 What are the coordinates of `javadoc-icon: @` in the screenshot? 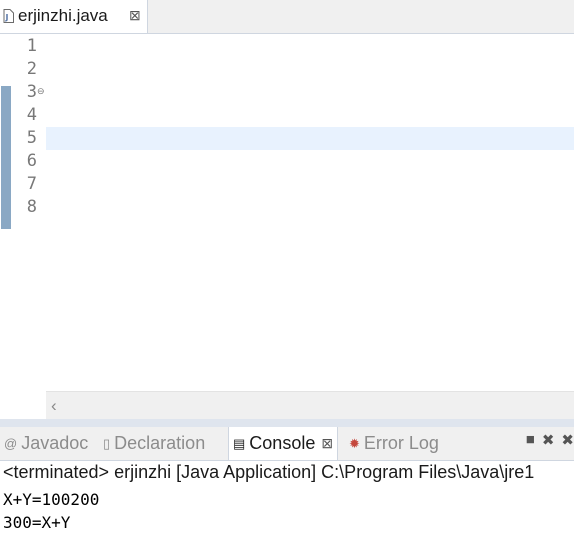 It's located at (11, 443).